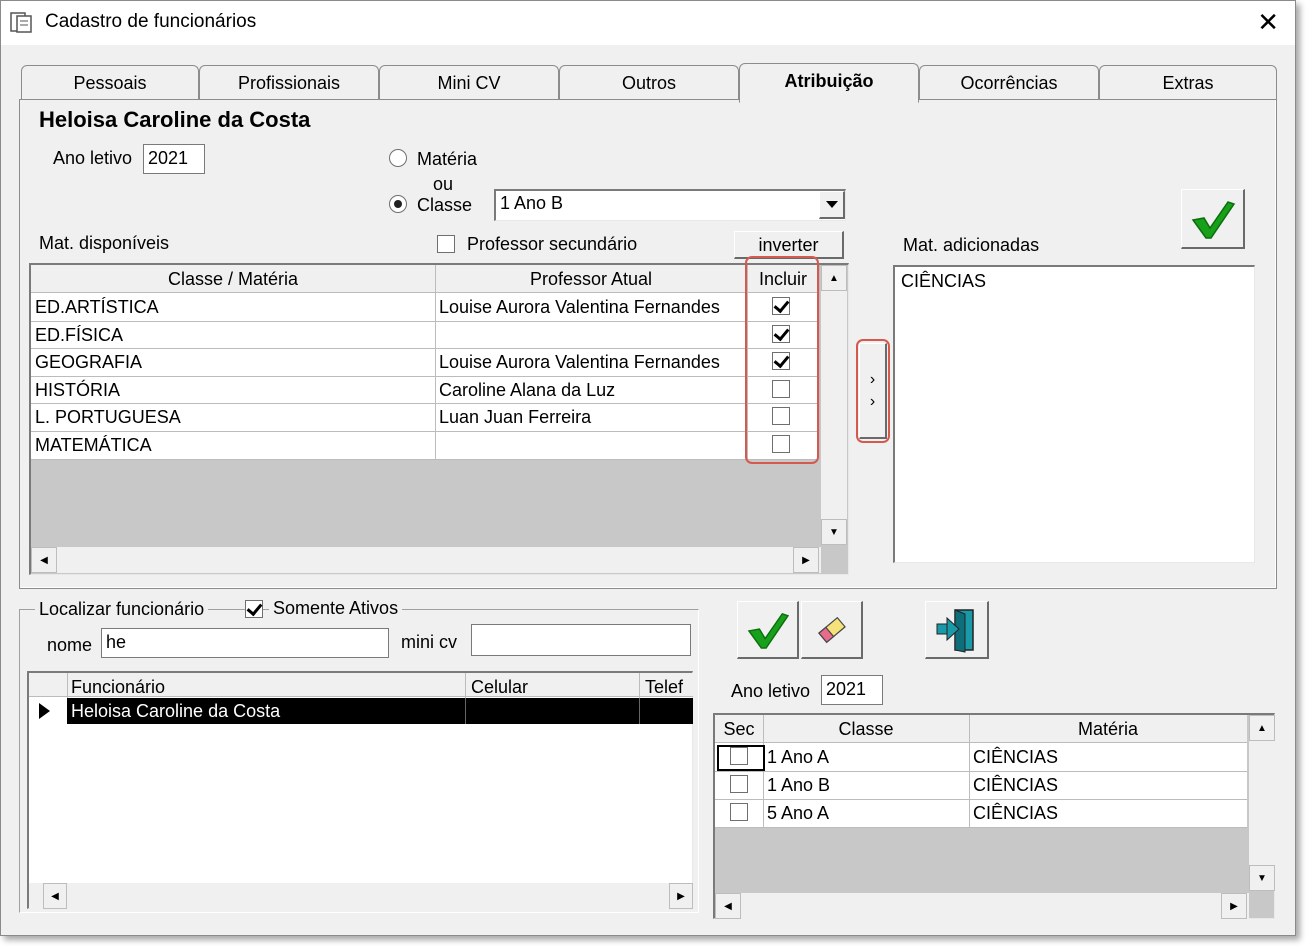  Describe the element at coordinates (782, 360) in the screenshot. I see `incluir-highlight` at that location.